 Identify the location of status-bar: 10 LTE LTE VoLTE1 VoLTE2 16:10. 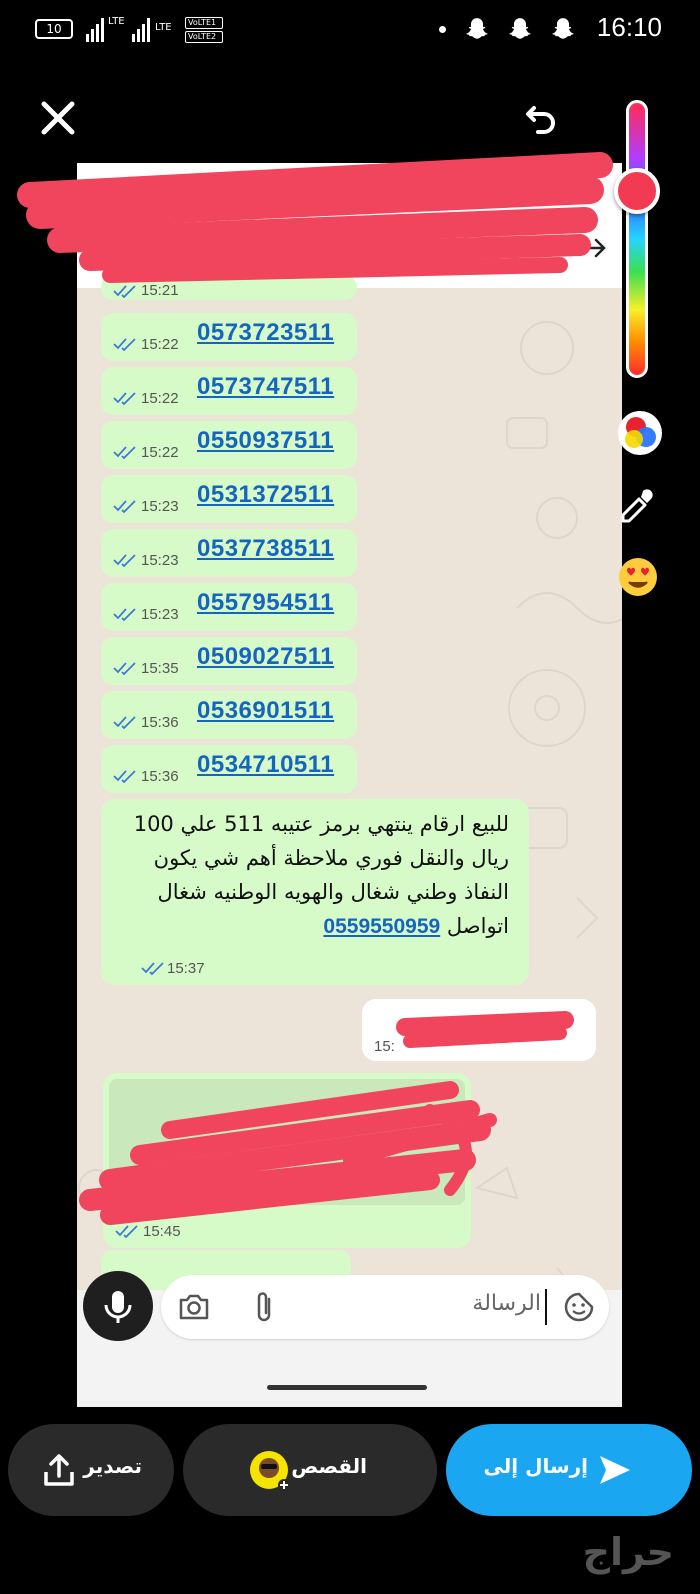
(350, 29).